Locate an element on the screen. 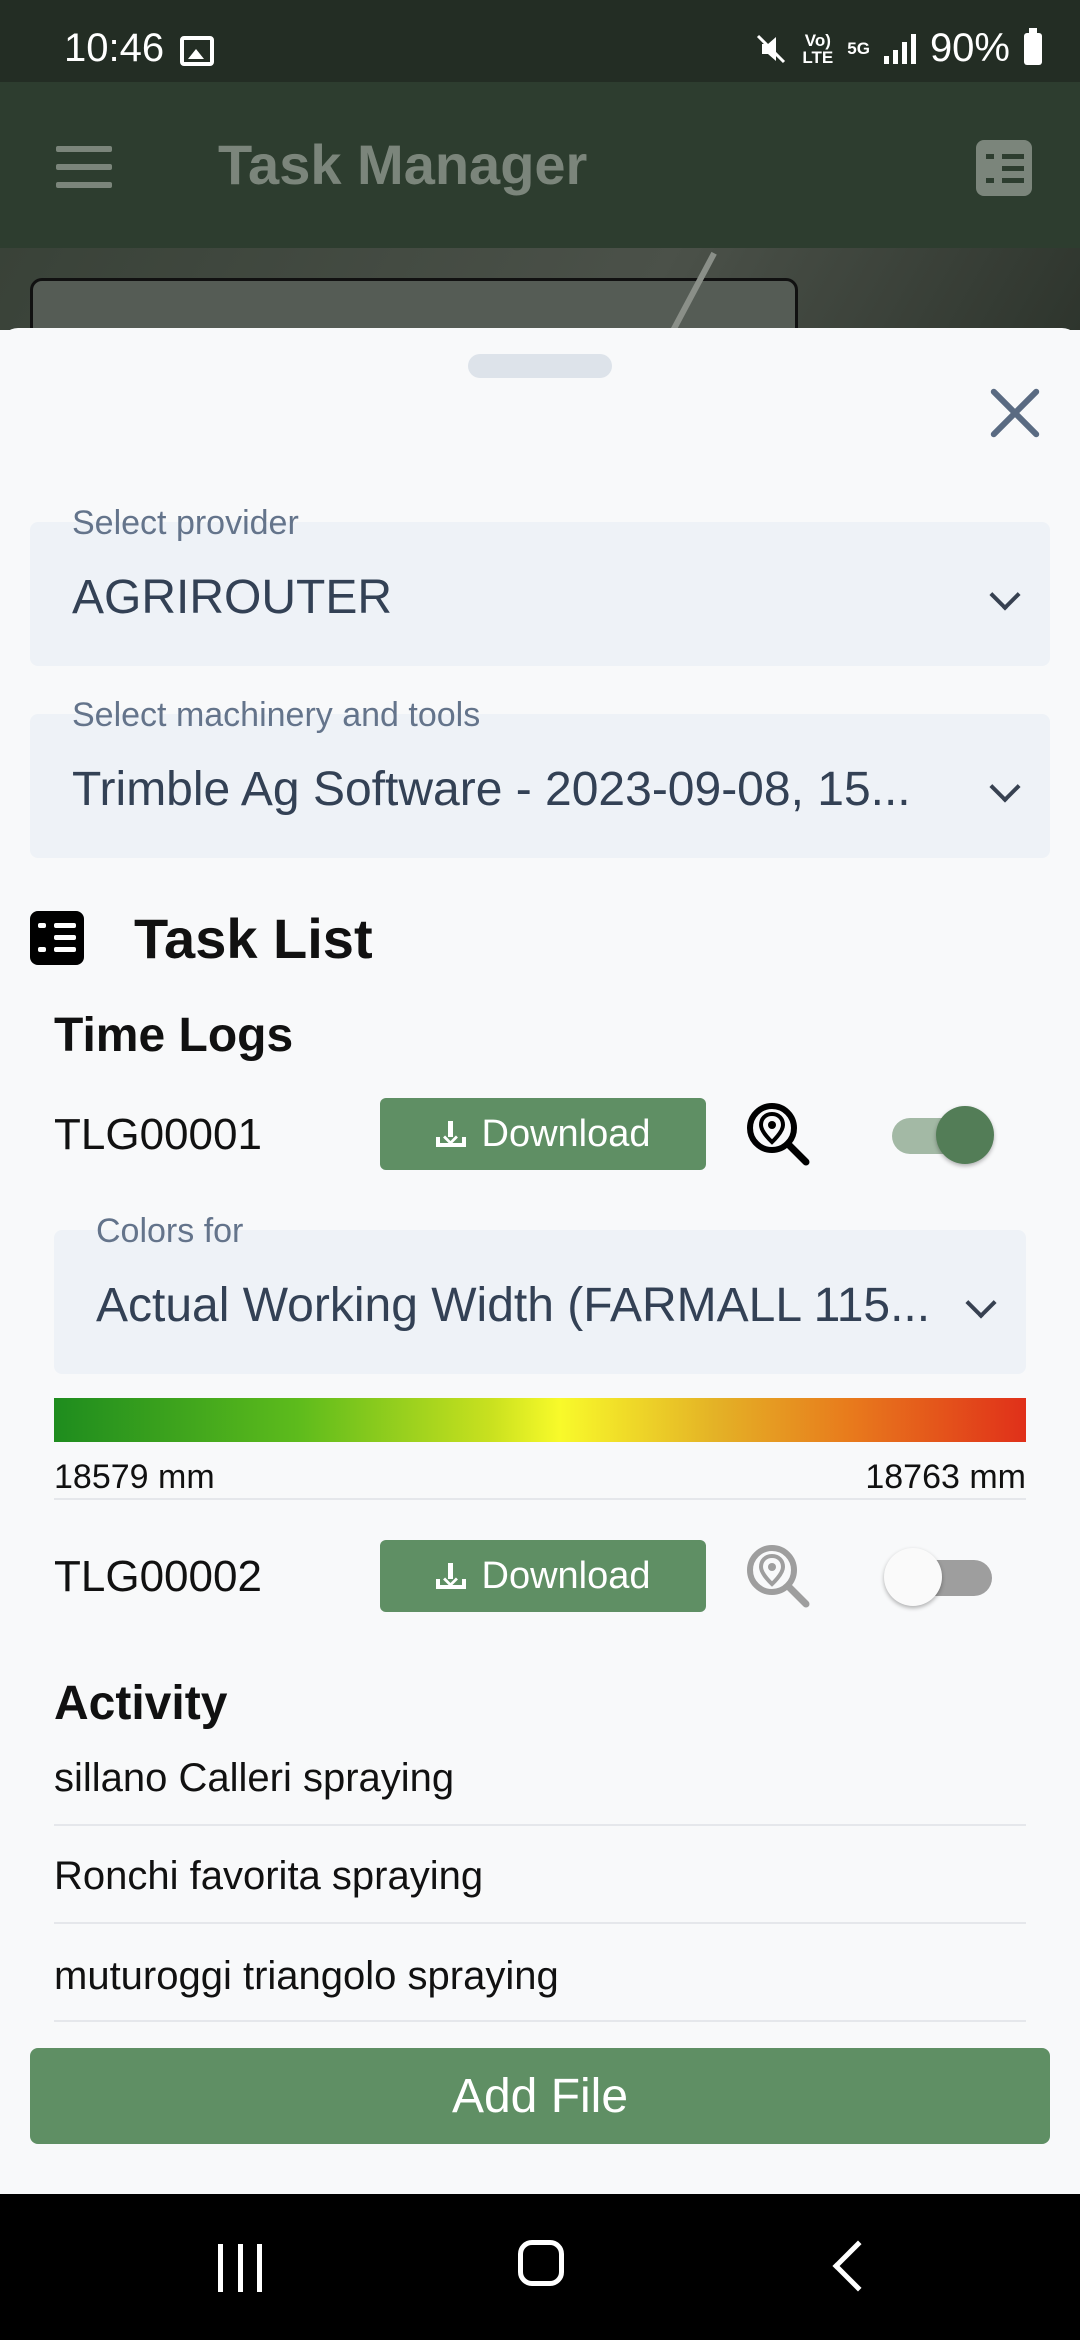  home-icon is located at coordinates (541, 2263).